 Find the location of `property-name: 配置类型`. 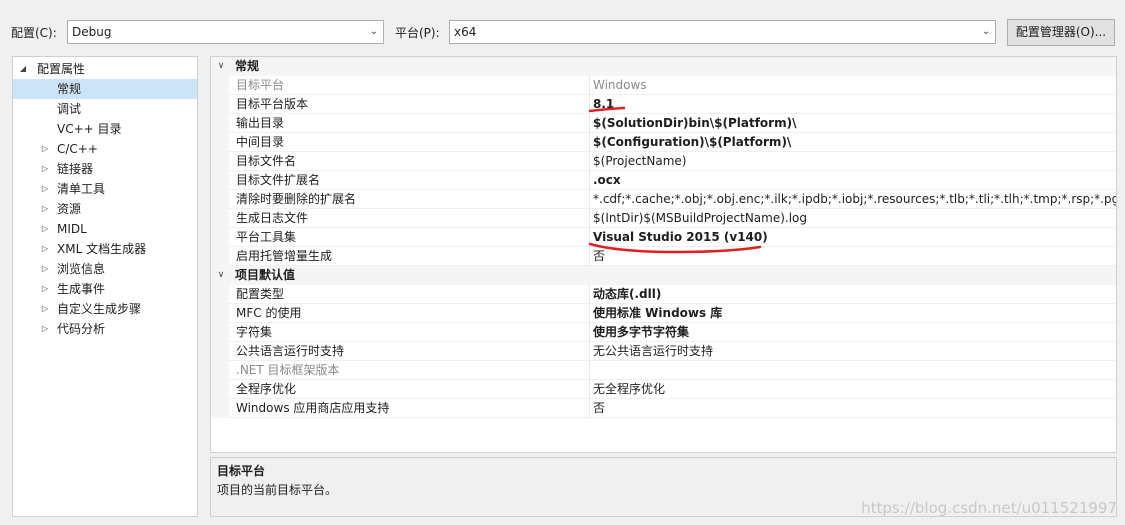

property-name: 配置类型 is located at coordinates (260, 294).